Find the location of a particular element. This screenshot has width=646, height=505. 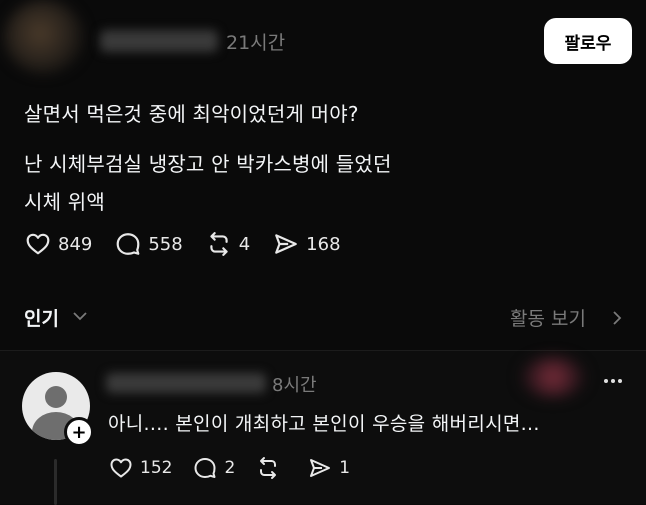

like-button: 849 is located at coordinates (58, 244).